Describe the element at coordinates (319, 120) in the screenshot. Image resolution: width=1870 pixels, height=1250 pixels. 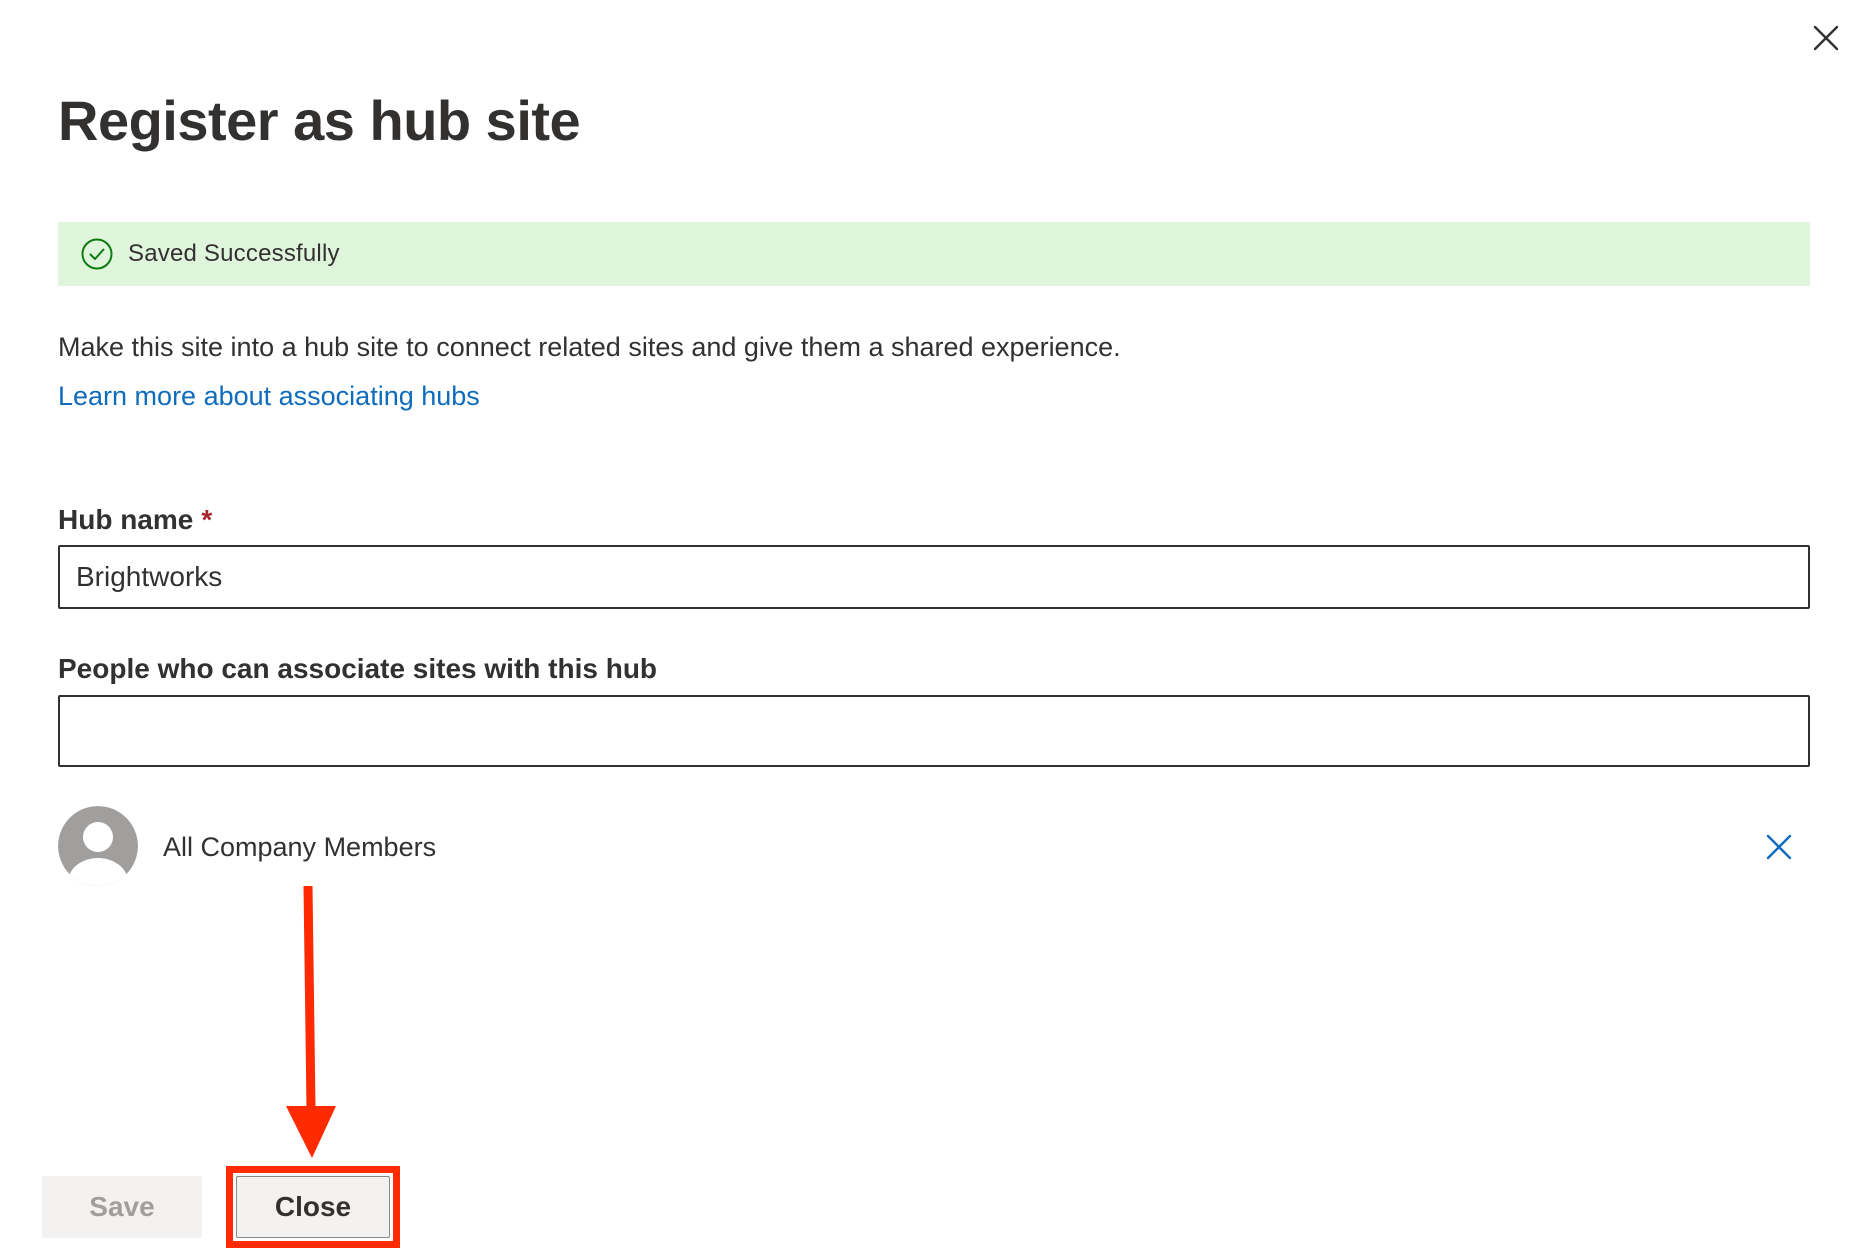
I see `page-title: Register as hub site` at that location.